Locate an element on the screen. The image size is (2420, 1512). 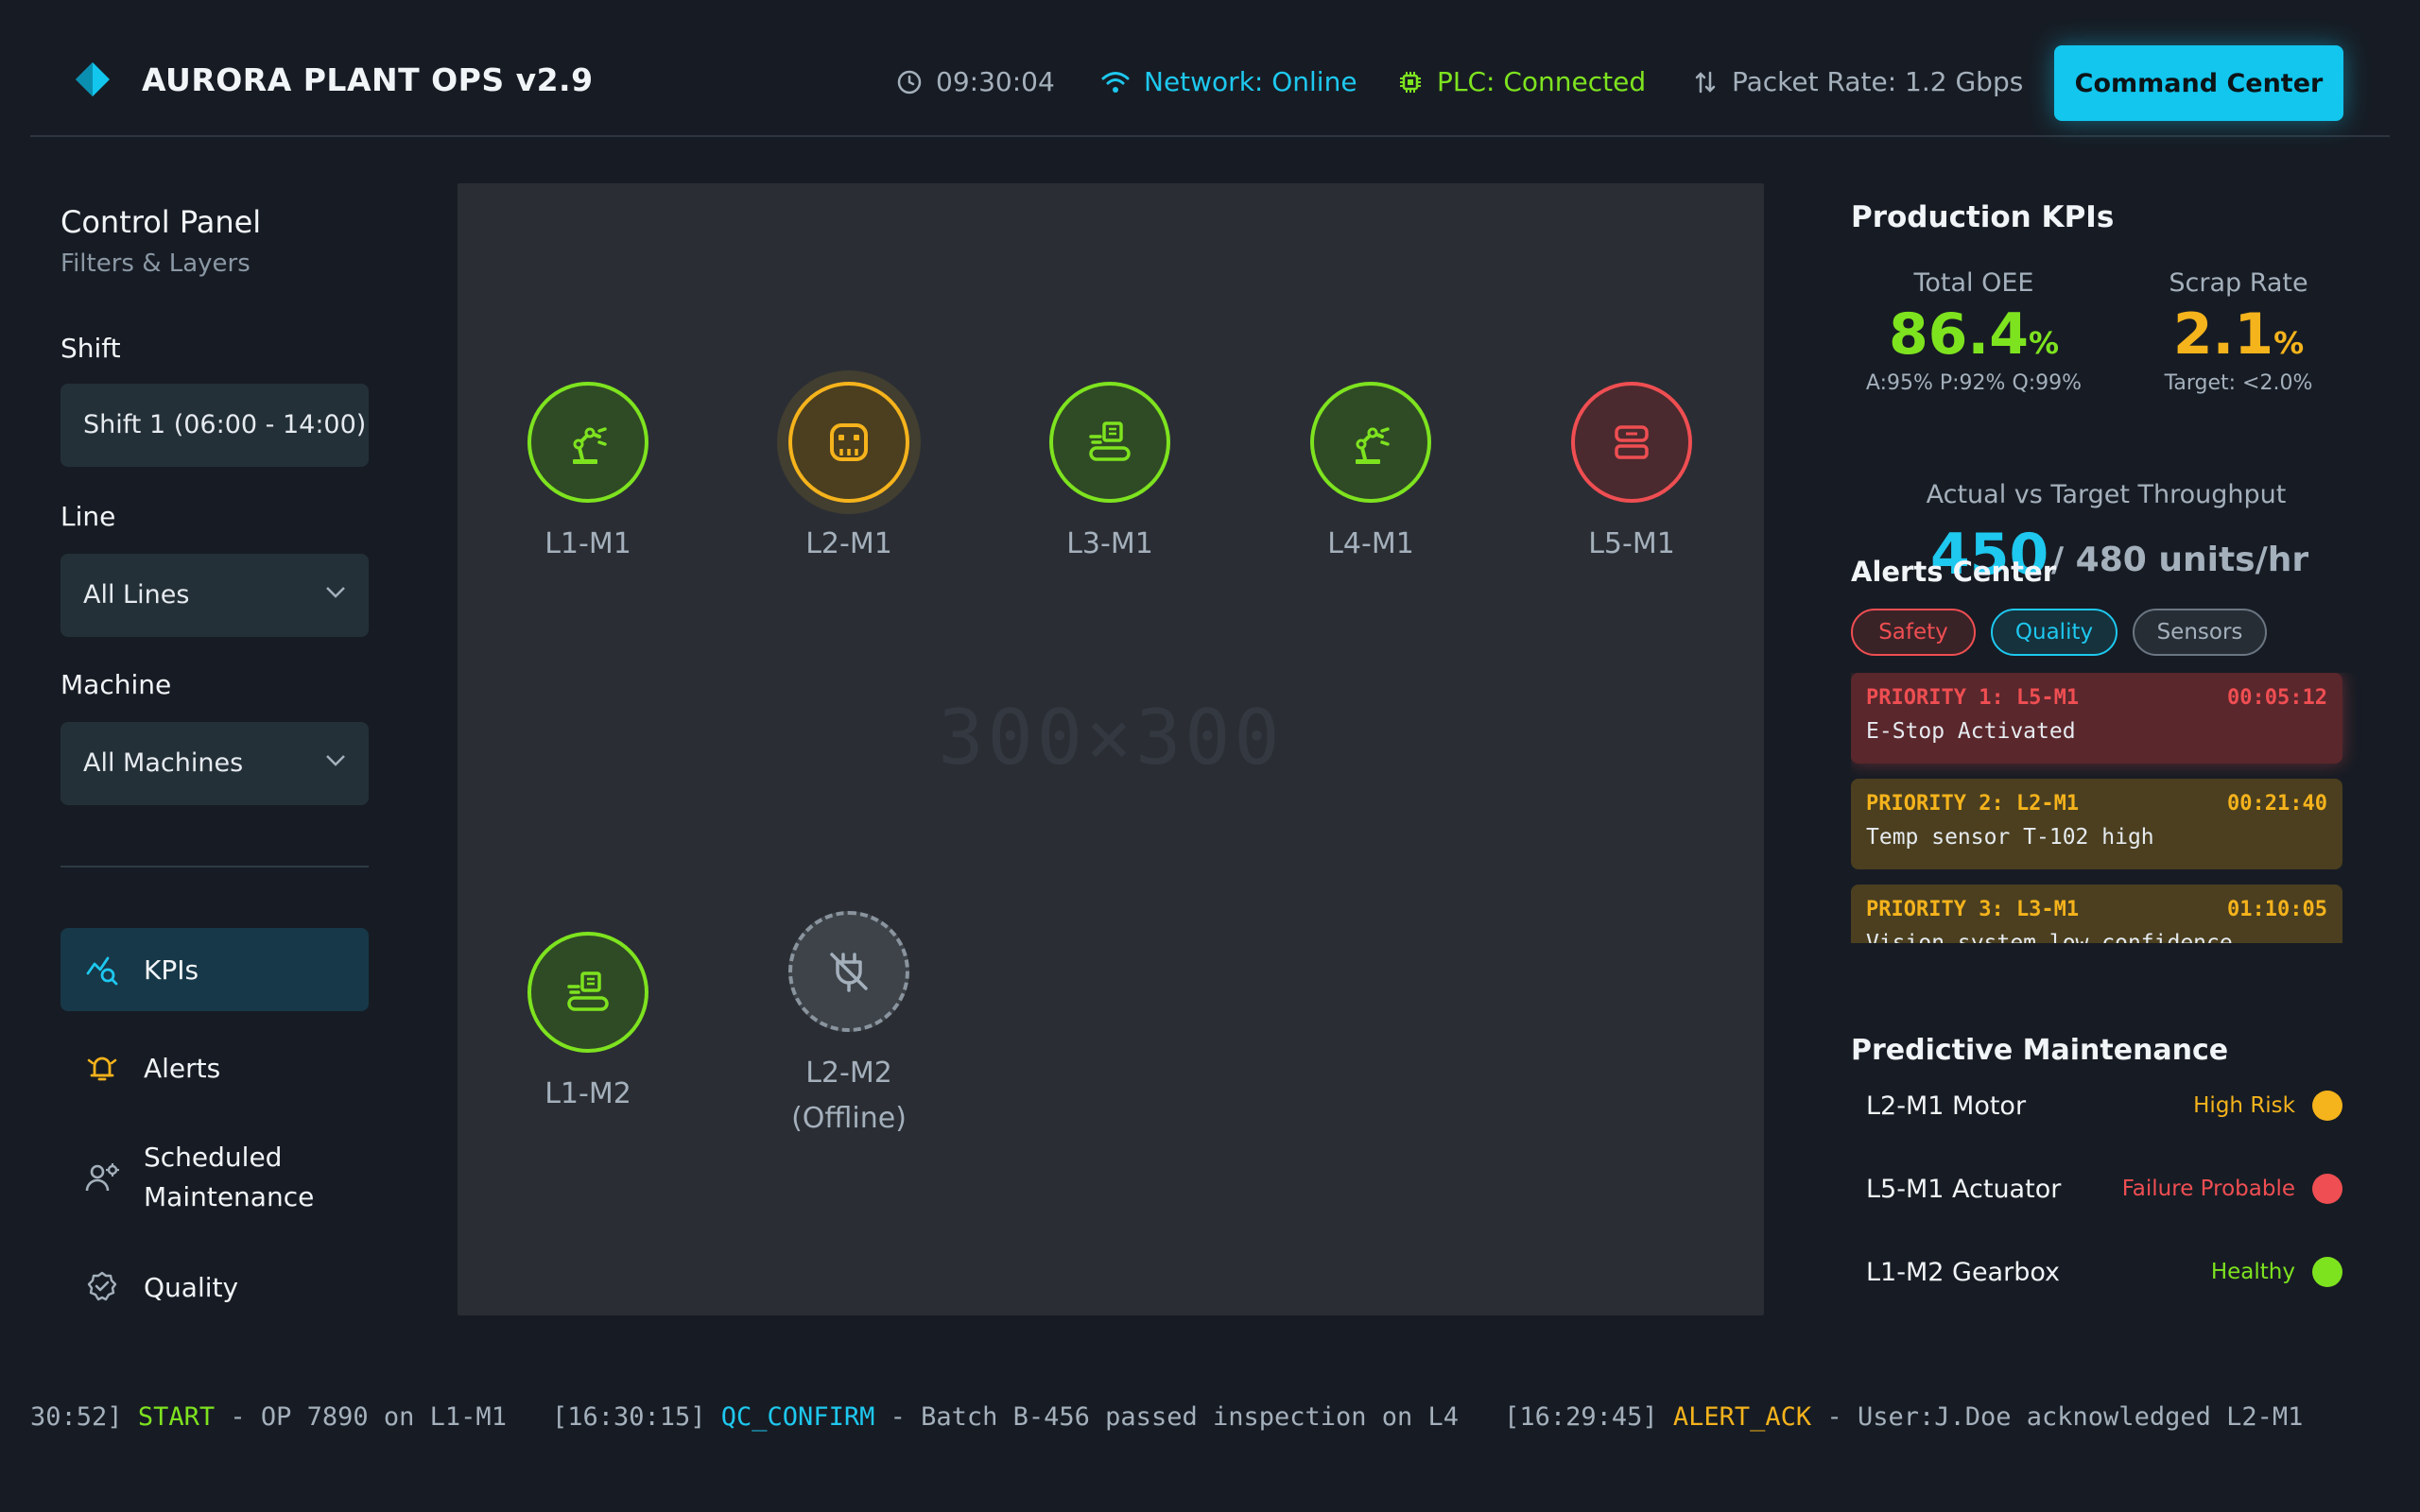
machine-l4-m1: L4-M1 is located at coordinates (1371, 474).